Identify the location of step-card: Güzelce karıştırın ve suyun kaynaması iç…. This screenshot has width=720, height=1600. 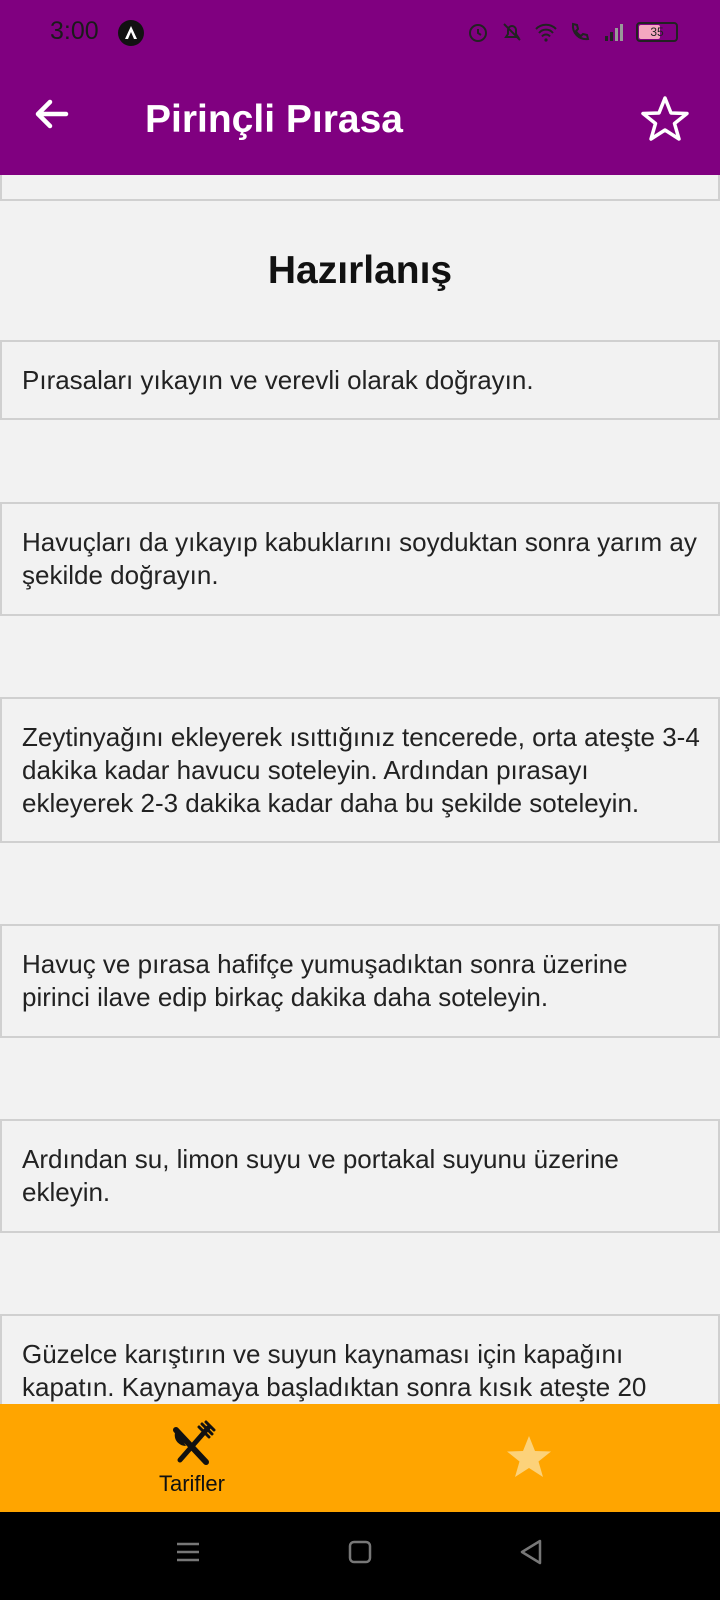
(360, 1359).